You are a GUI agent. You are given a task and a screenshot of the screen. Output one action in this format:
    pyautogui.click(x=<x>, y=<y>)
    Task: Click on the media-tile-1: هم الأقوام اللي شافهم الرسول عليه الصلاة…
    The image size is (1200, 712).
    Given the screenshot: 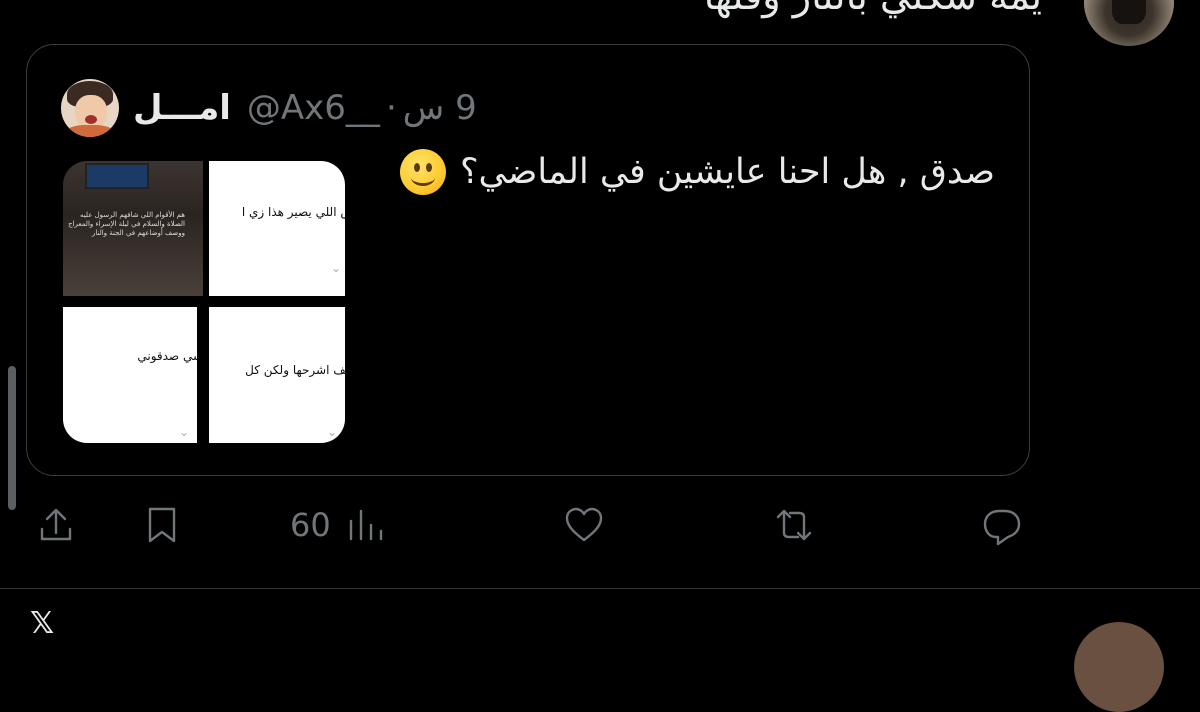 What is the action you would take?
    pyautogui.click(x=133, y=228)
    